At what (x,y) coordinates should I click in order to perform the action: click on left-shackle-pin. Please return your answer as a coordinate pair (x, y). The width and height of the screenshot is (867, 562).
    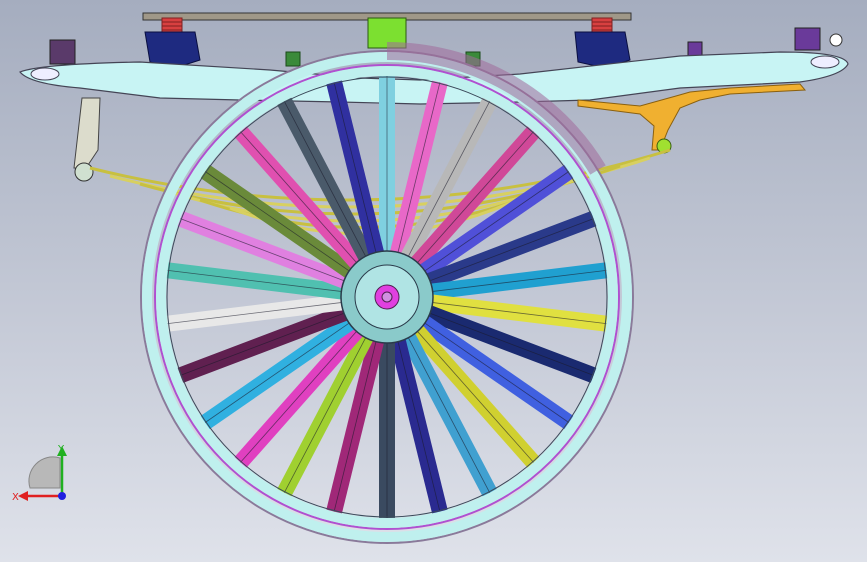
    Looking at the image, I should click on (84, 172).